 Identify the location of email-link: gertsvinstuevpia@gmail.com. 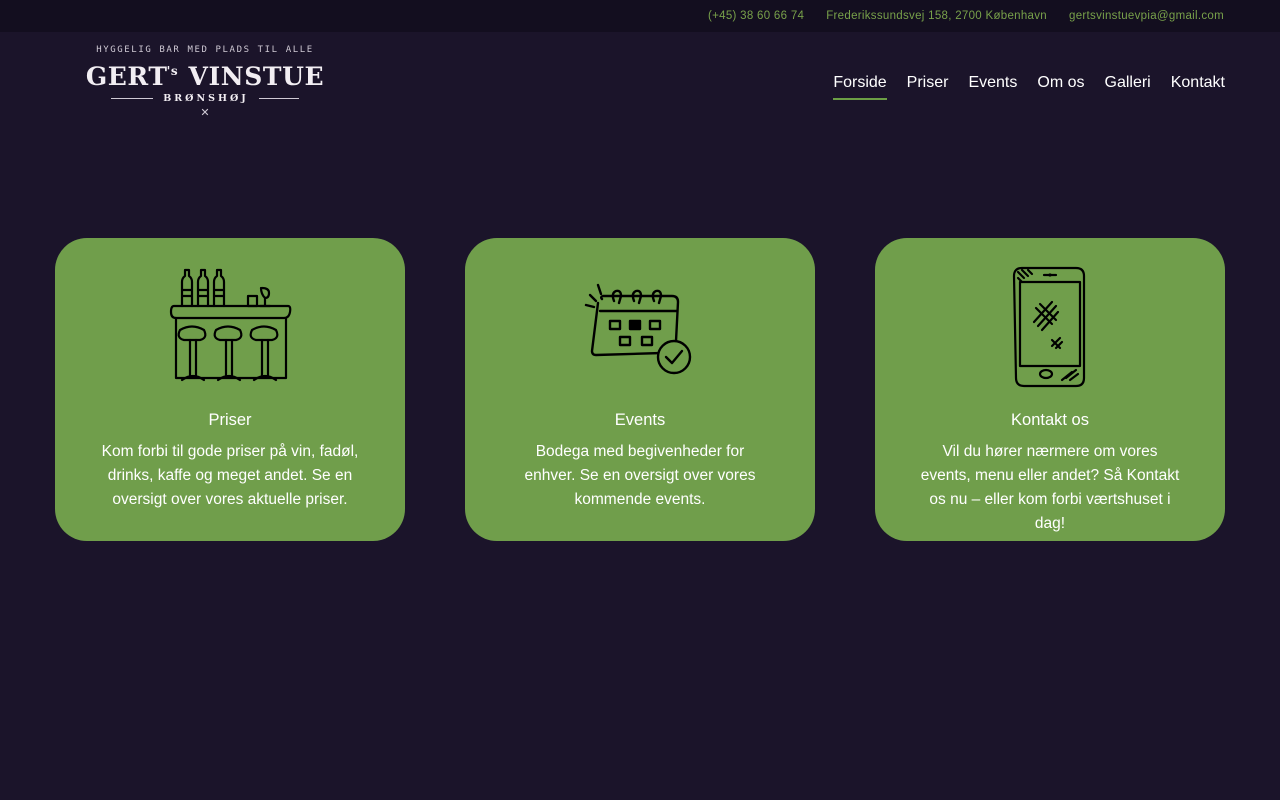
(1146, 16).